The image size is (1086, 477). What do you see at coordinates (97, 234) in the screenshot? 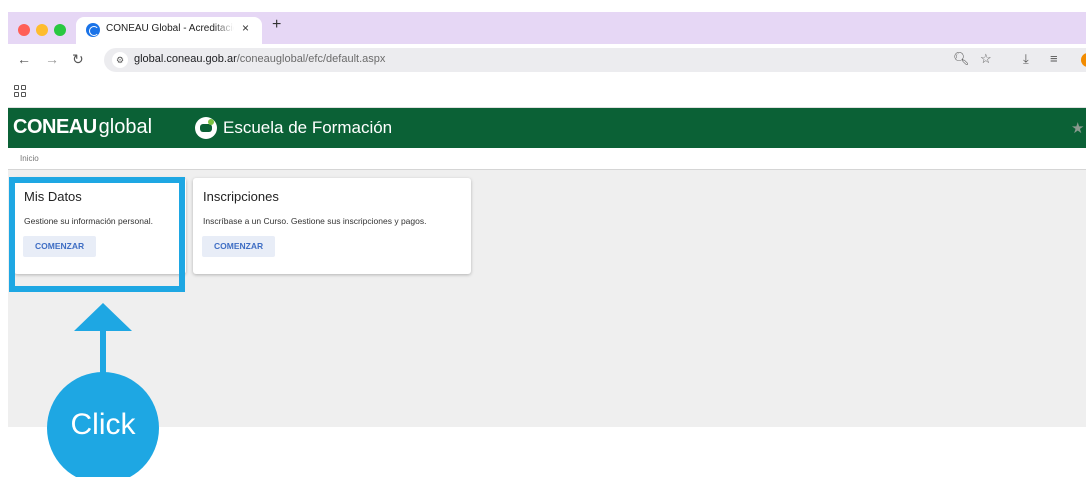
I see `highlight-frame` at bounding box center [97, 234].